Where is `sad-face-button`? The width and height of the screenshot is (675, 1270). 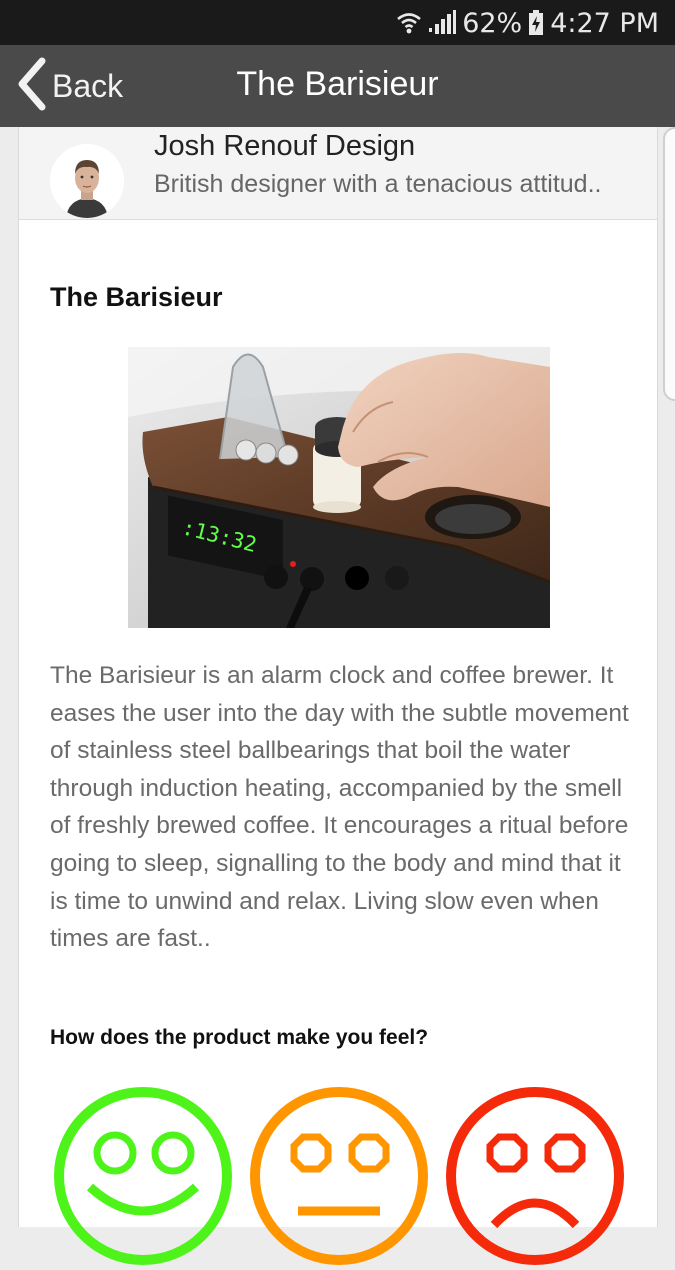
sad-face-button is located at coordinates (535, 1177).